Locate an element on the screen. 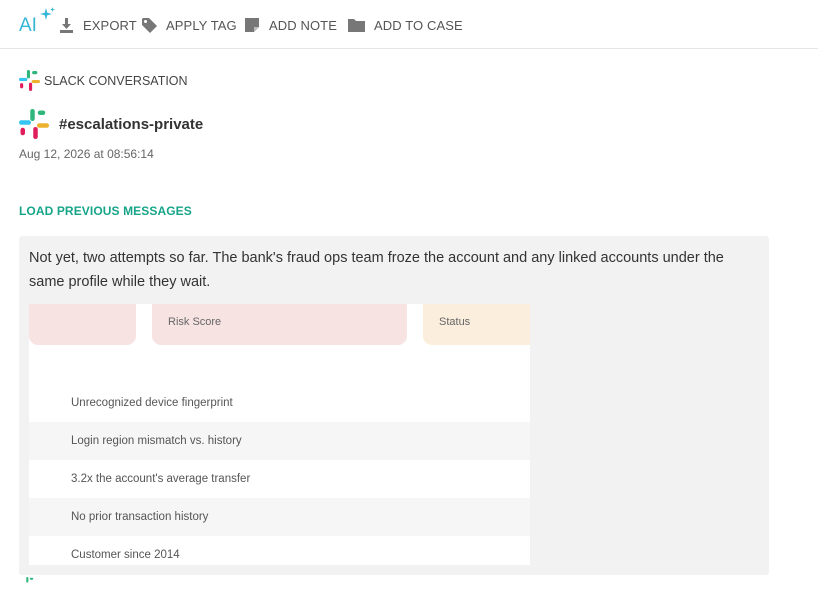  folder-icon is located at coordinates (356, 25).